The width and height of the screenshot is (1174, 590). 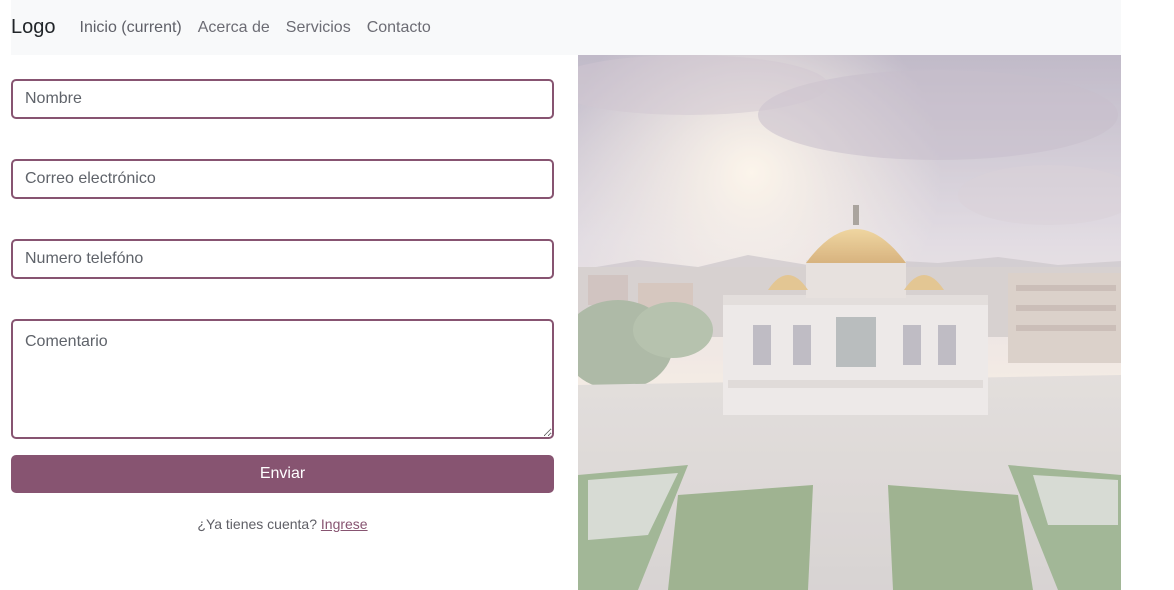 I want to click on nav-link-contacto: Contacto, so click(x=399, y=28).